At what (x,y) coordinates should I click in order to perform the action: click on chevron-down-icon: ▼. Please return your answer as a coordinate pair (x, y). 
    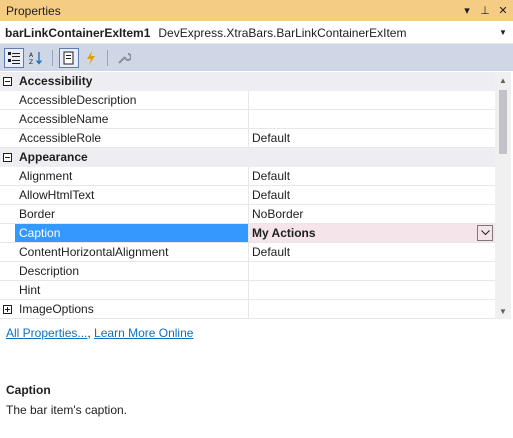
    Looking at the image, I should click on (506, 32).